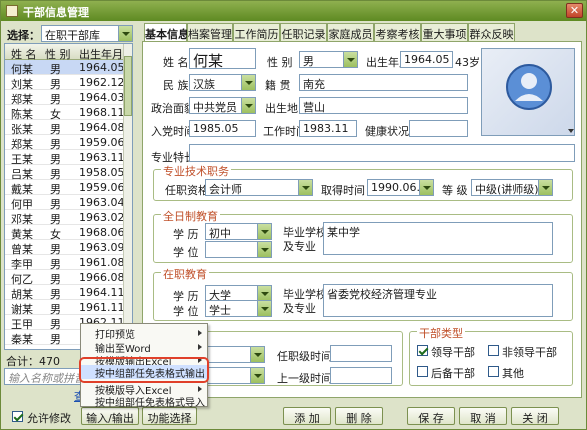 This screenshot has width=587, height=430. Describe the element at coordinates (102, 277) in the screenshot. I see `list-cell-birth: 1966.08` at that location.